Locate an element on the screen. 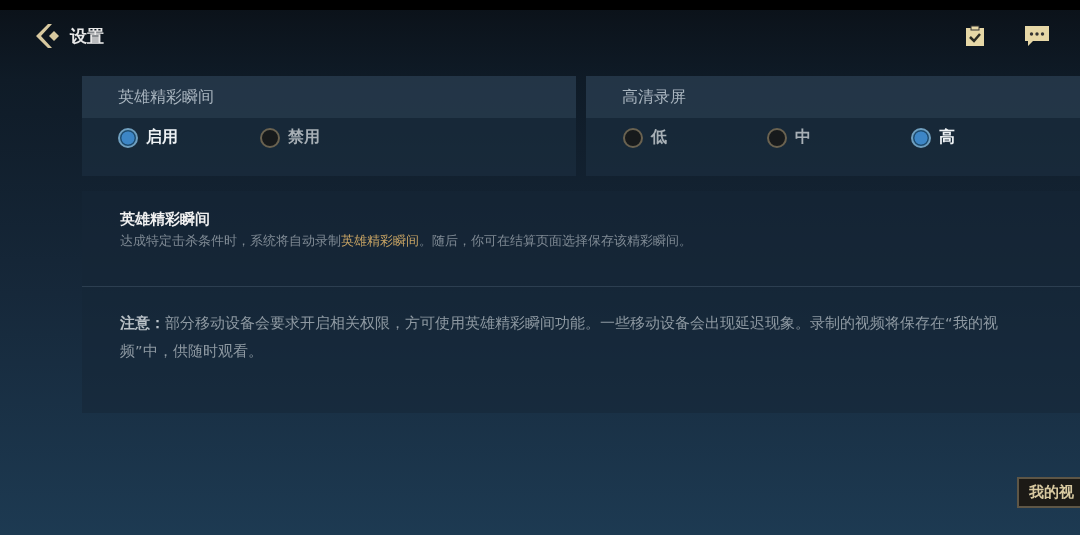  chat-button is located at coordinates (1037, 36).